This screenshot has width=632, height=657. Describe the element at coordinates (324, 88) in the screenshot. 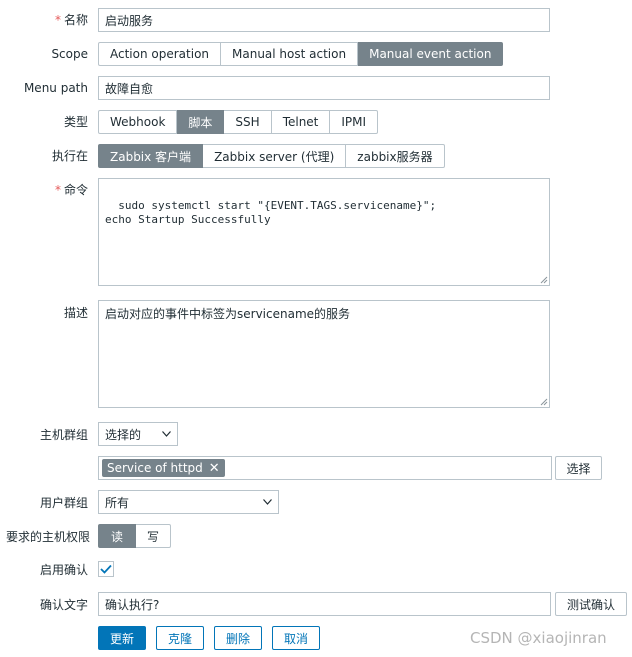

I see `menu-path-input: 故障自愈` at that location.